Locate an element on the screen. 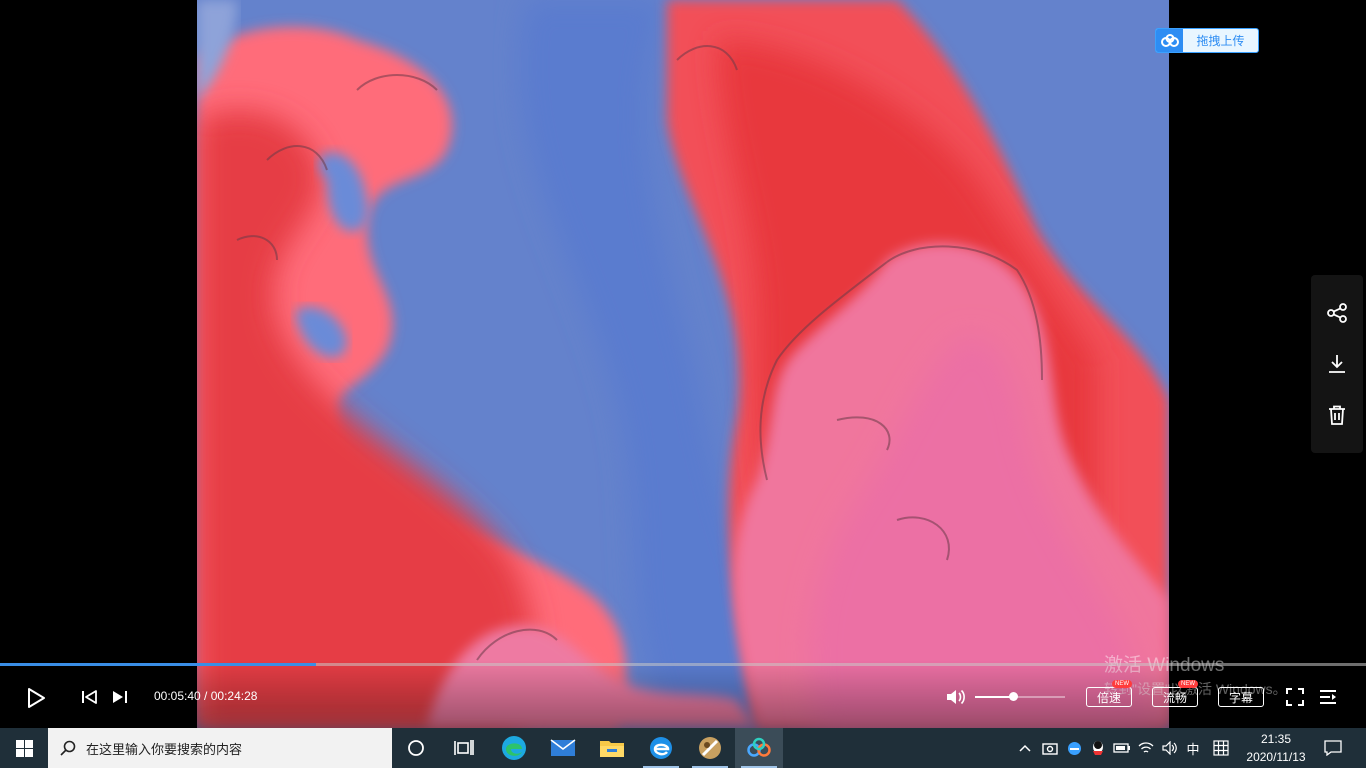  fullscreen-icon is located at coordinates (1295, 697).